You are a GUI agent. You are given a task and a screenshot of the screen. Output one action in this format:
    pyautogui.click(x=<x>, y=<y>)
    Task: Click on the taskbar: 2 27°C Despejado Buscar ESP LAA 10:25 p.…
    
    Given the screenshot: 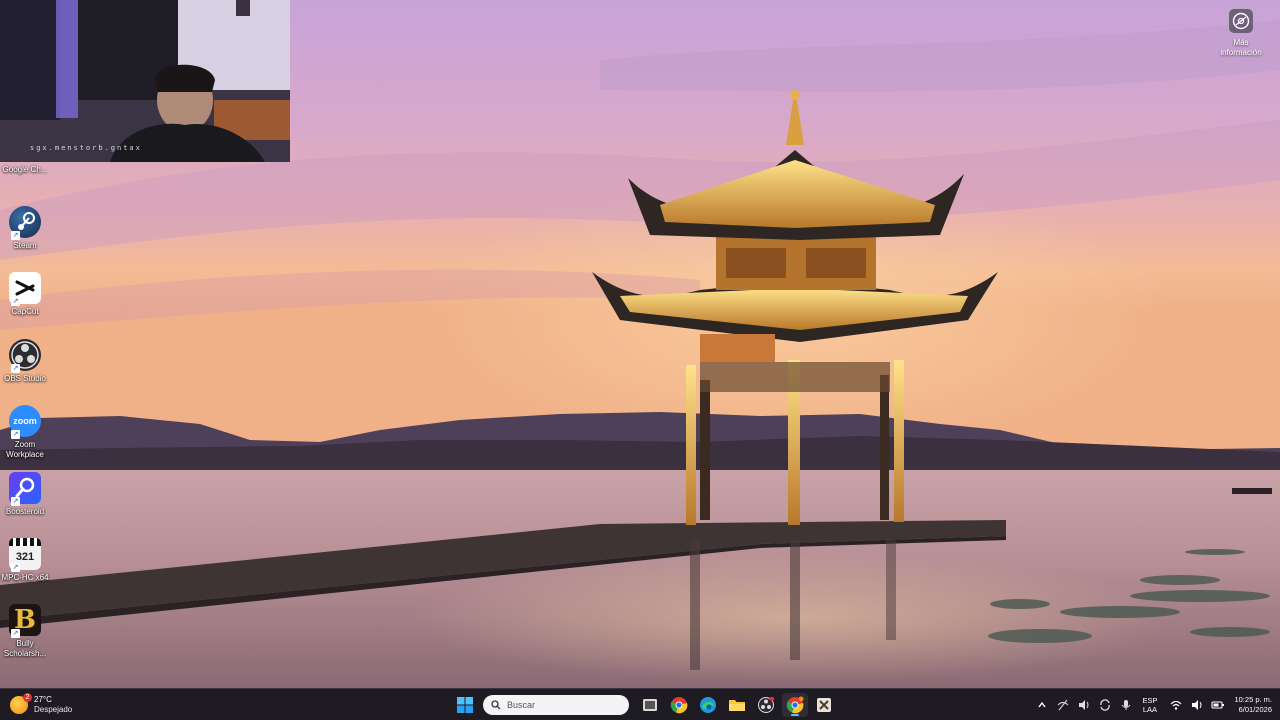 What is the action you would take?
    pyautogui.click(x=640, y=704)
    